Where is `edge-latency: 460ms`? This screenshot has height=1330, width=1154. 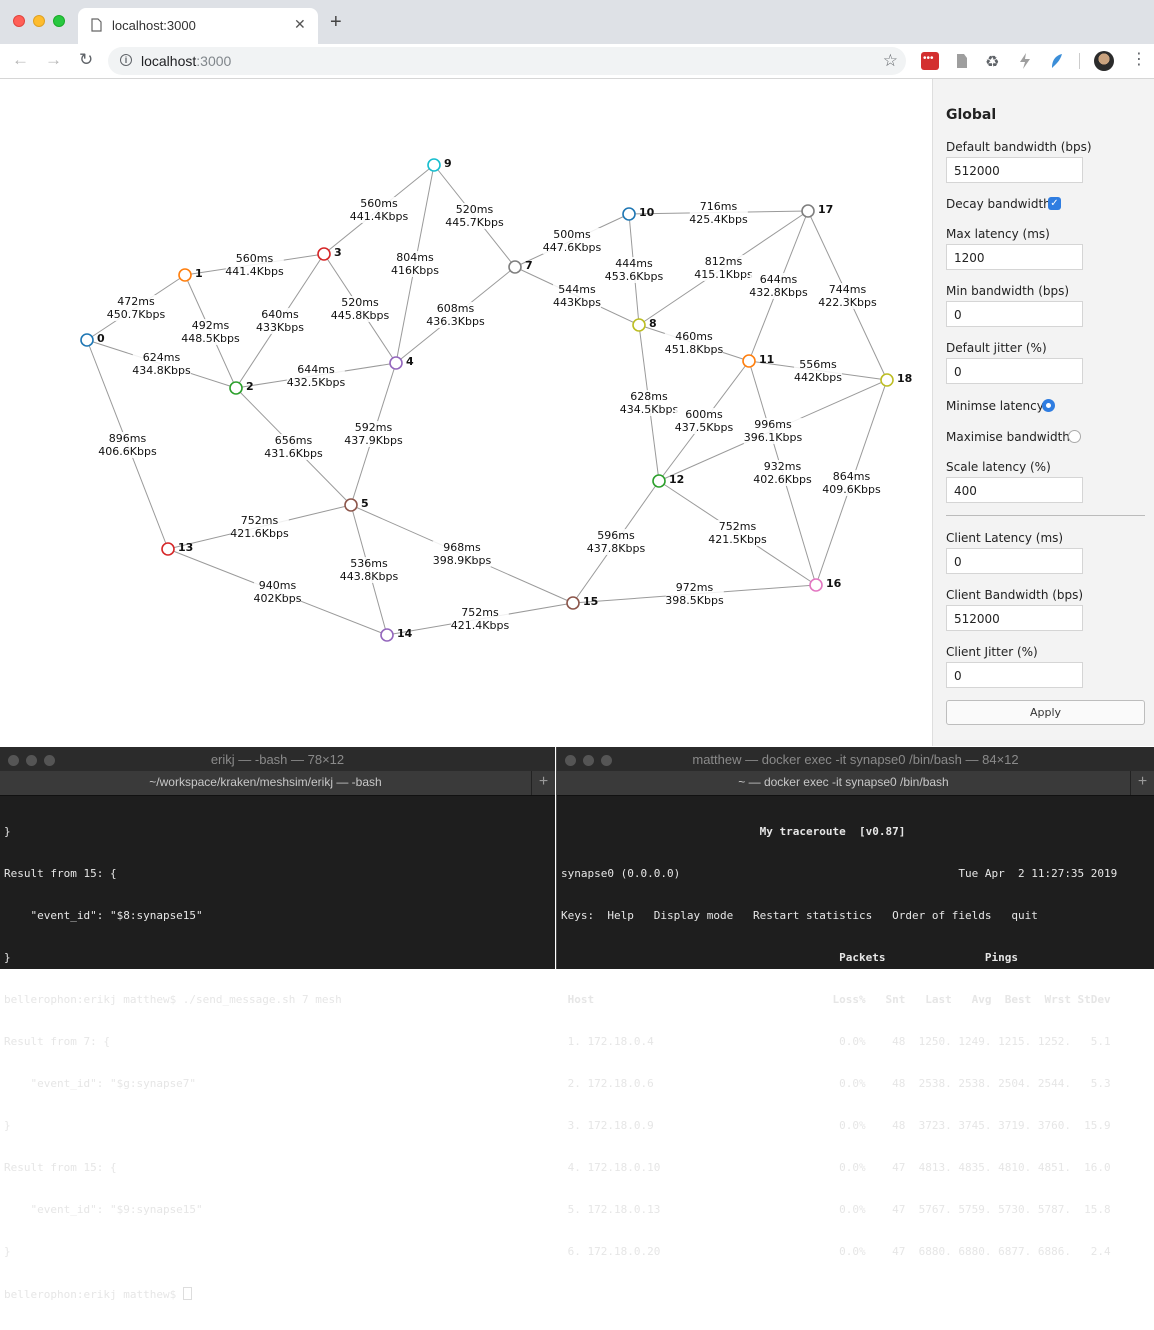 edge-latency: 460ms is located at coordinates (694, 336).